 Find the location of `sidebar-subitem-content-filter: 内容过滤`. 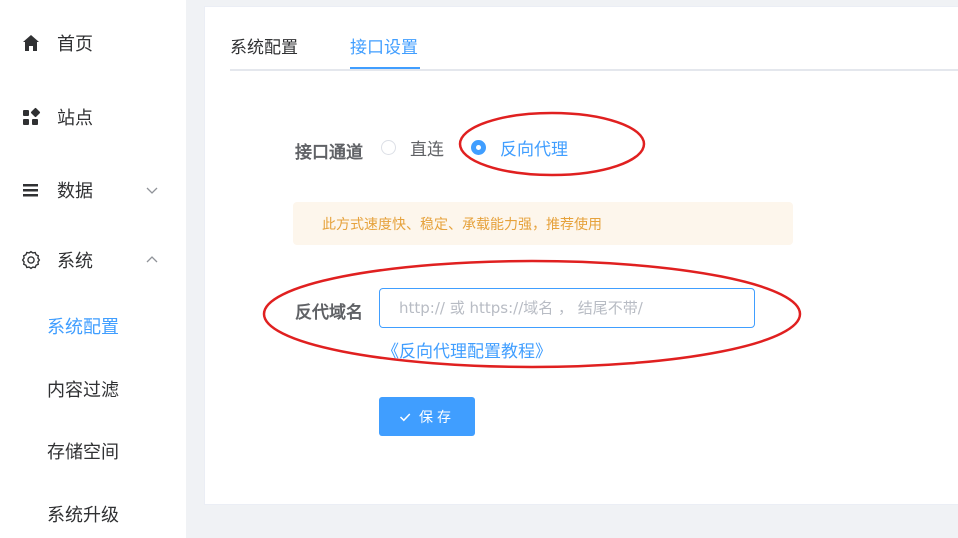

sidebar-subitem-content-filter: 内容过滤 is located at coordinates (93, 389).